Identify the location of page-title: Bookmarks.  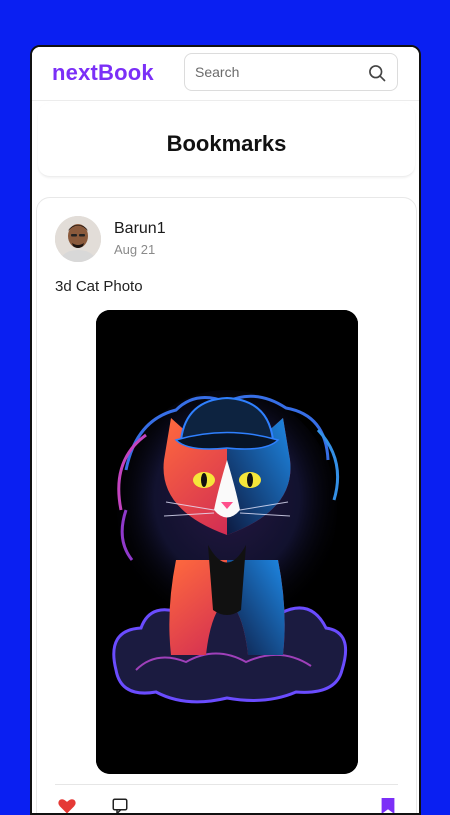
(226, 143).